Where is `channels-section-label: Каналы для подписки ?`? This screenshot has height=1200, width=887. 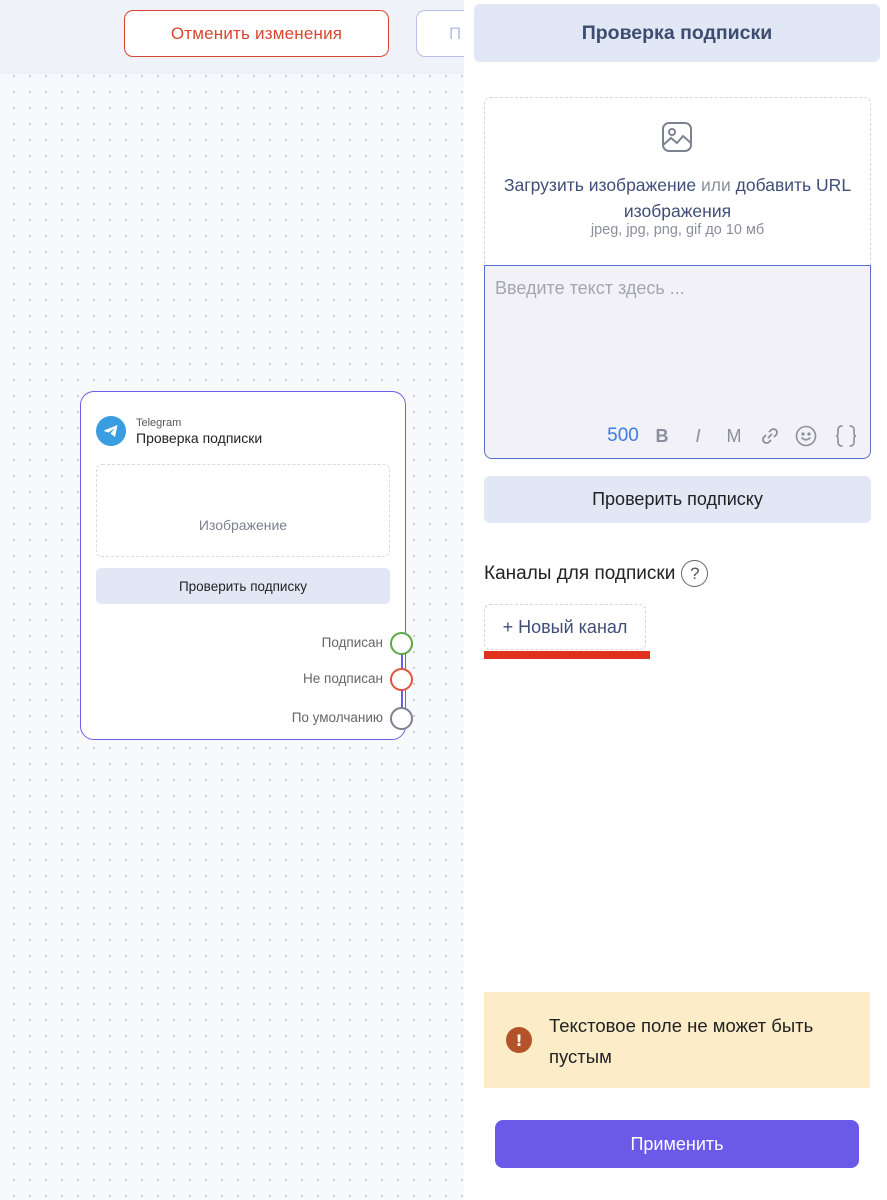
channels-section-label: Каналы для подписки ? is located at coordinates (596, 573).